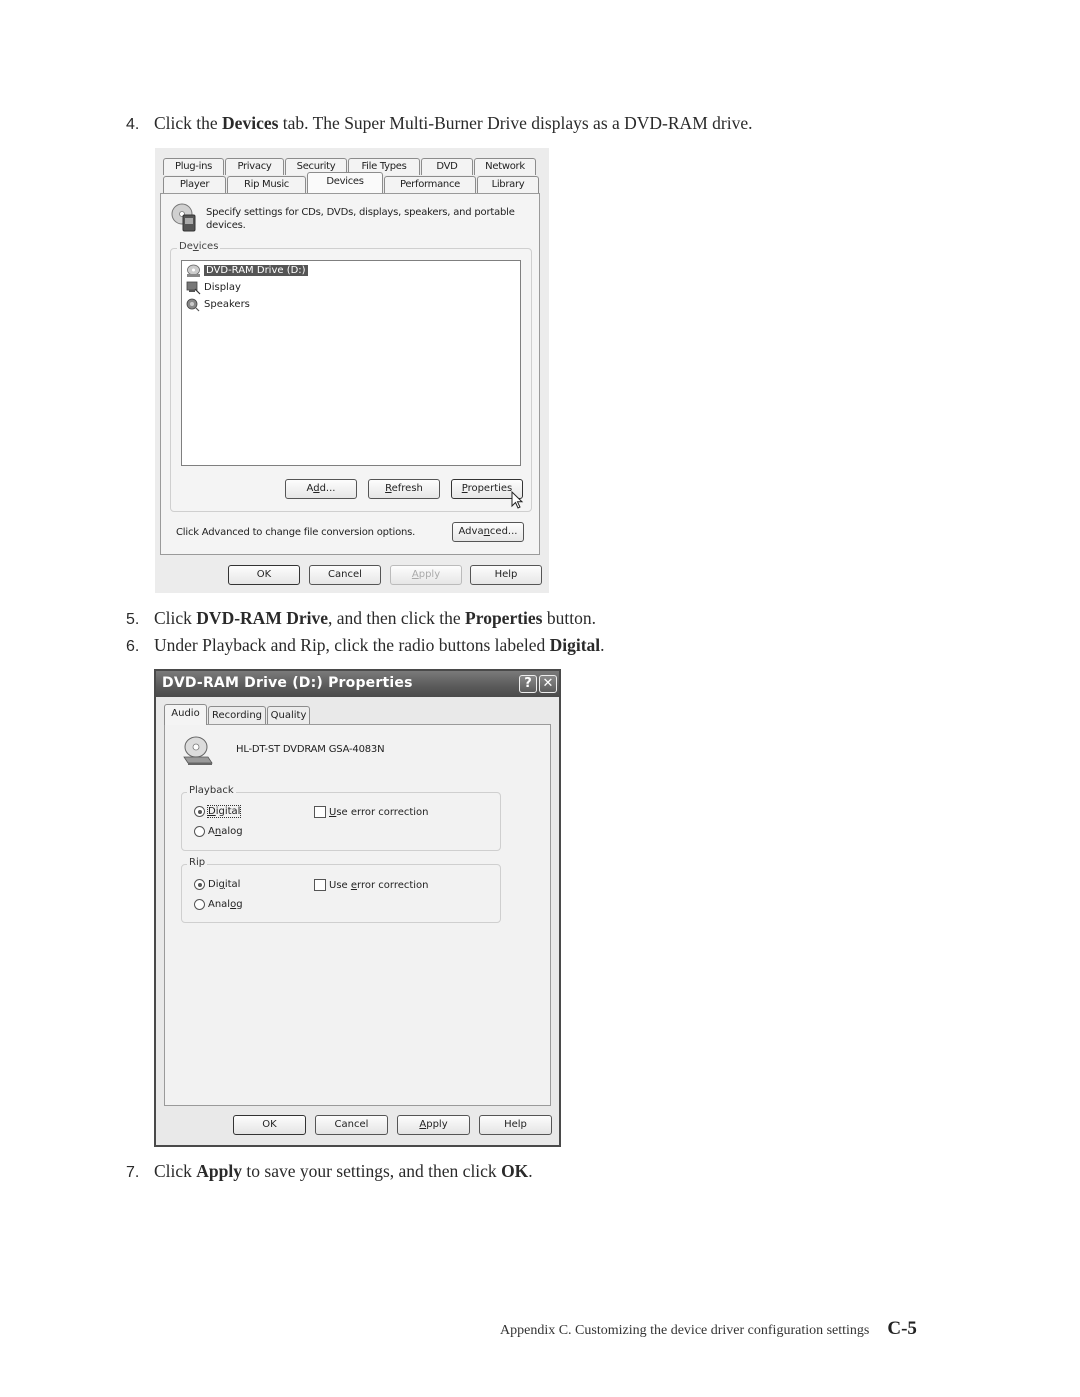  Describe the element at coordinates (211, 790) in the screenshot. I see `playback-group-label: Playback` at that location.